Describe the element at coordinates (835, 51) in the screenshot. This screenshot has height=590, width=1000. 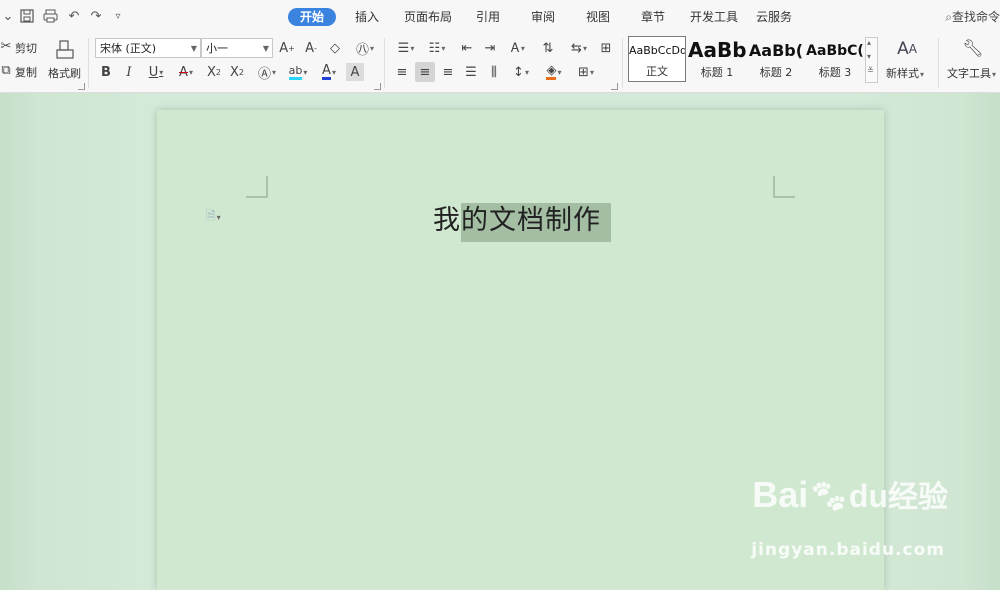
I see `style-sample: AaBbC(` at that location.